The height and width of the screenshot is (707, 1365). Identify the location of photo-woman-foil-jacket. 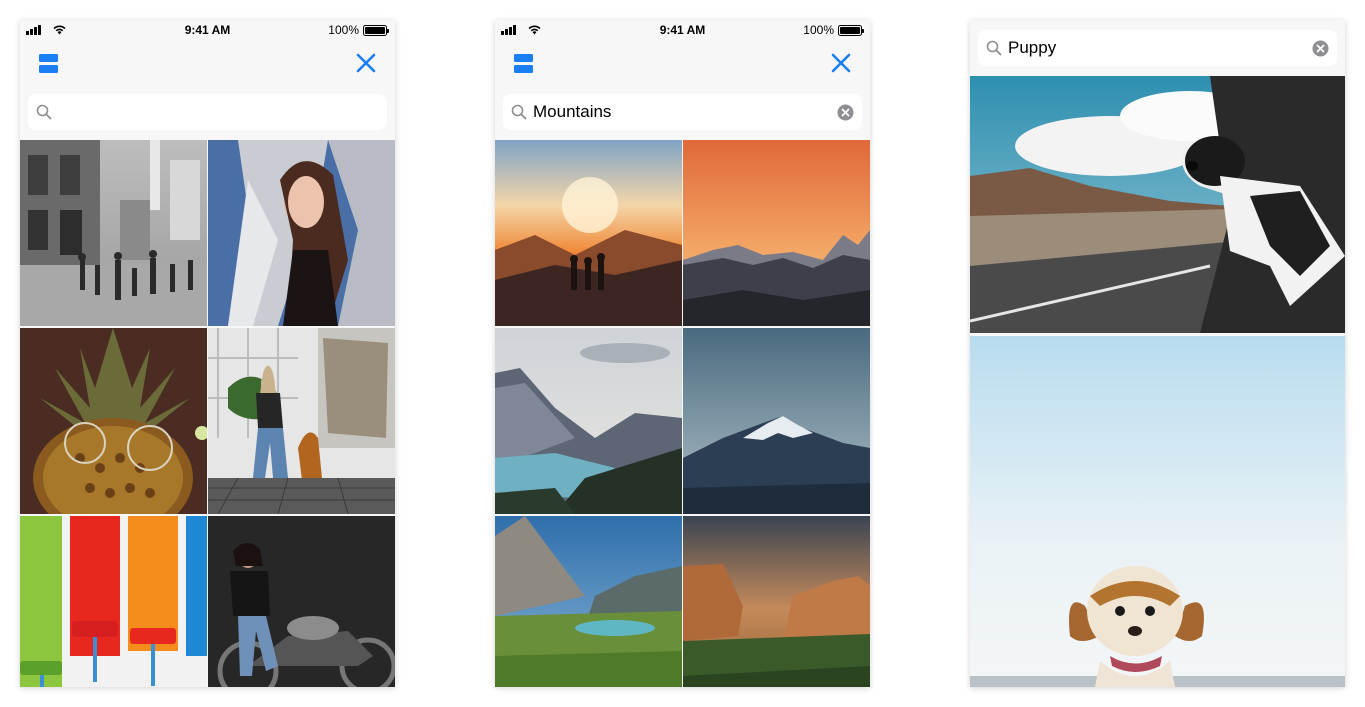
(301, 233).